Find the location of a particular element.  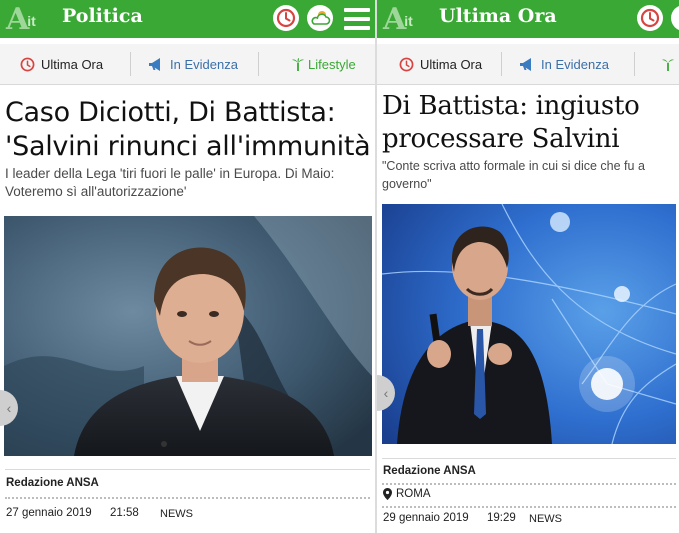

headline-line: Caso Diciotti, Di Battista: is located at coordinates (170, 112).